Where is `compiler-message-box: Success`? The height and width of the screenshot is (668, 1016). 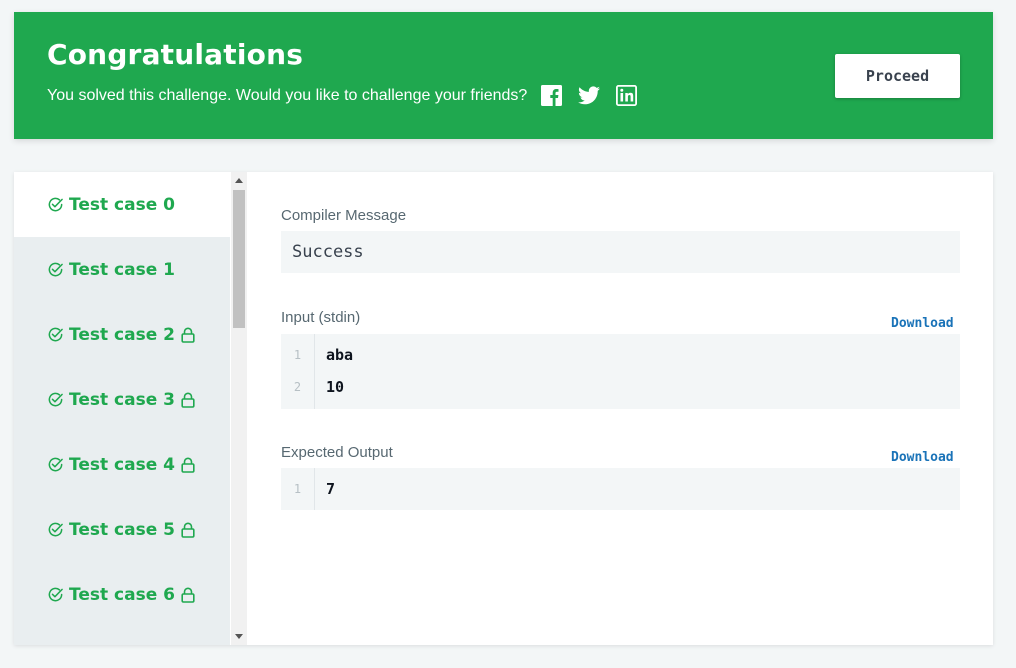
compiler-message-box: Success is located at coordinates (620, 252).